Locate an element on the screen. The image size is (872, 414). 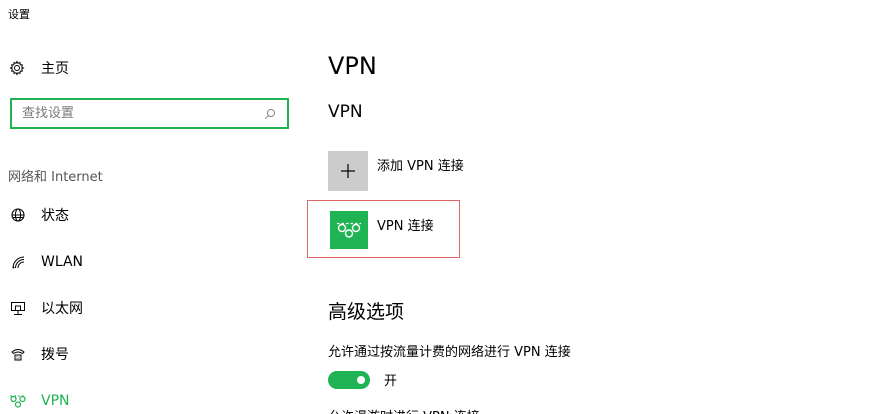
add-vpn-label: 添加 VPN 连接 is located at coordinates (420, 166).